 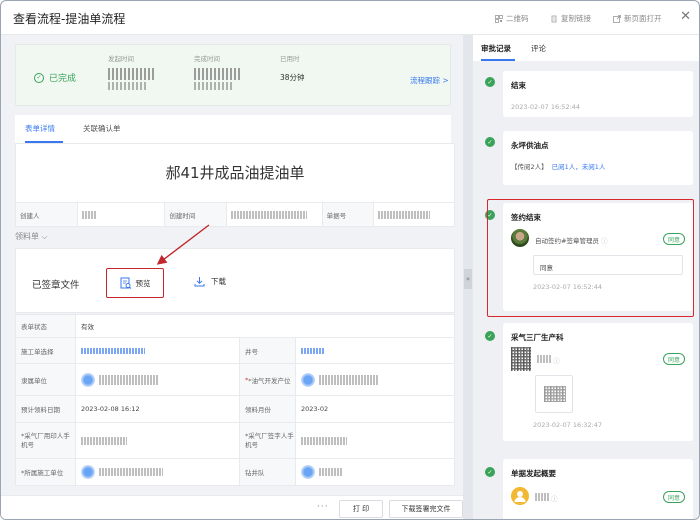 What do you see at coordinates (122, 214) in the screenshot?
I see `creator-value` at bounding box center [122, 214].